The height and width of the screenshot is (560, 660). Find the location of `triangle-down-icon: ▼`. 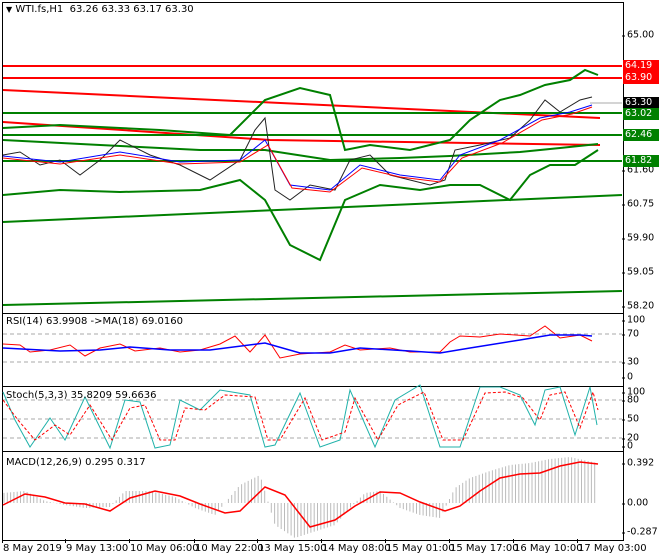

triangle-down-icon: ▼ is located at coordinates (9, 9).